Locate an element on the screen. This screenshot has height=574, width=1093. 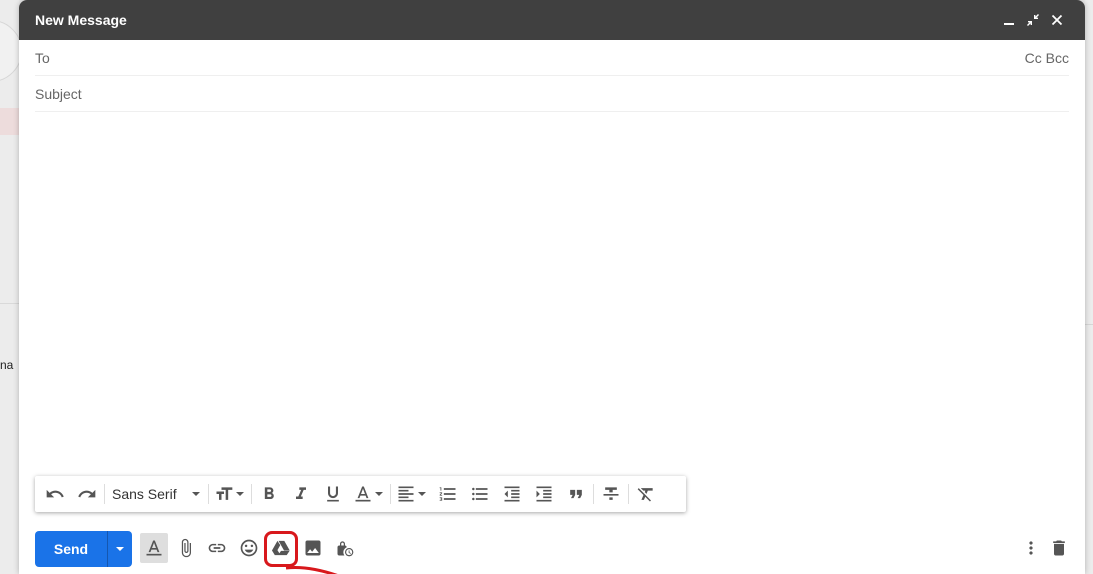
italic-button is located at coordinates (301, 494).